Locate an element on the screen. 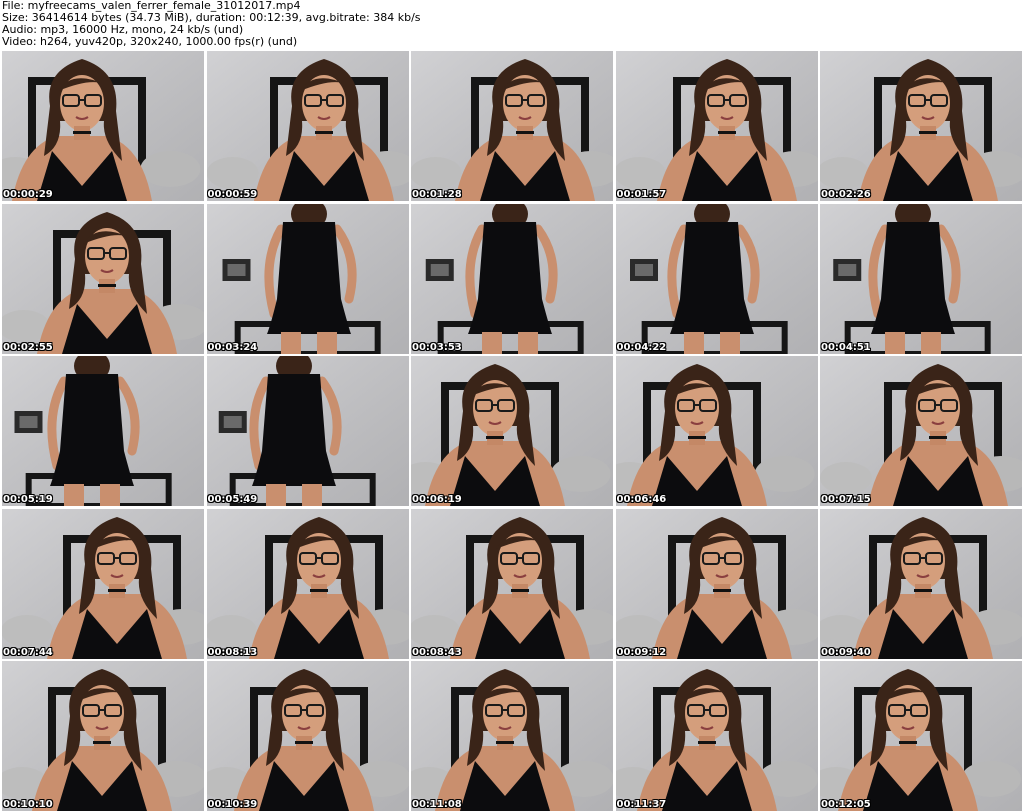  video-thumbnail: 00:05:19 is located at coordinates (103, 431).